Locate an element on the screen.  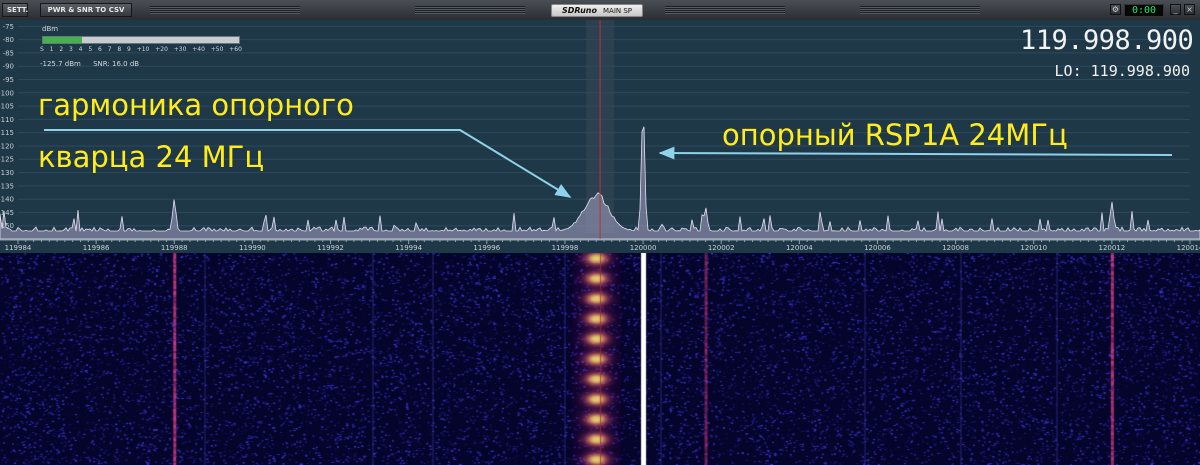
y-tick-label: -90 is located at coordinates (8, 67).